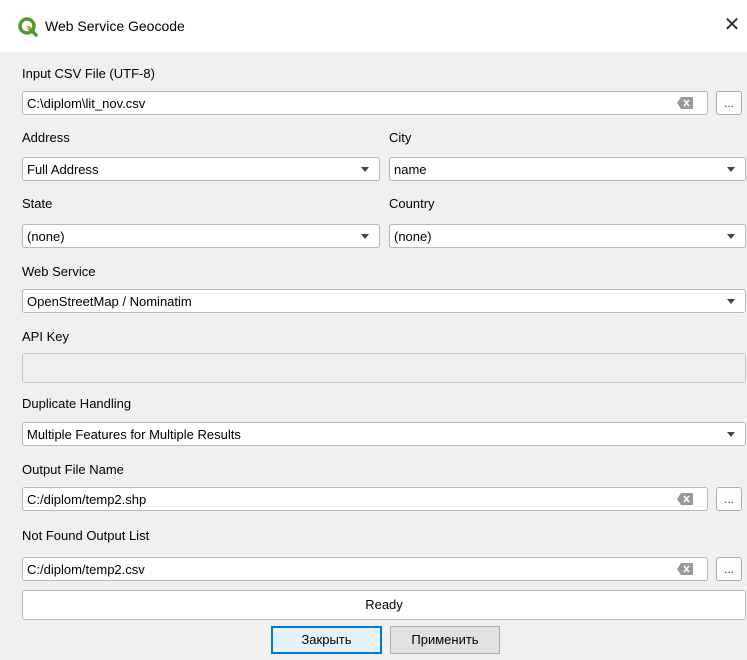  Describe the element at coordinates (28, 27) in the screenshot. I see `qgis-logo-icon` at that location.